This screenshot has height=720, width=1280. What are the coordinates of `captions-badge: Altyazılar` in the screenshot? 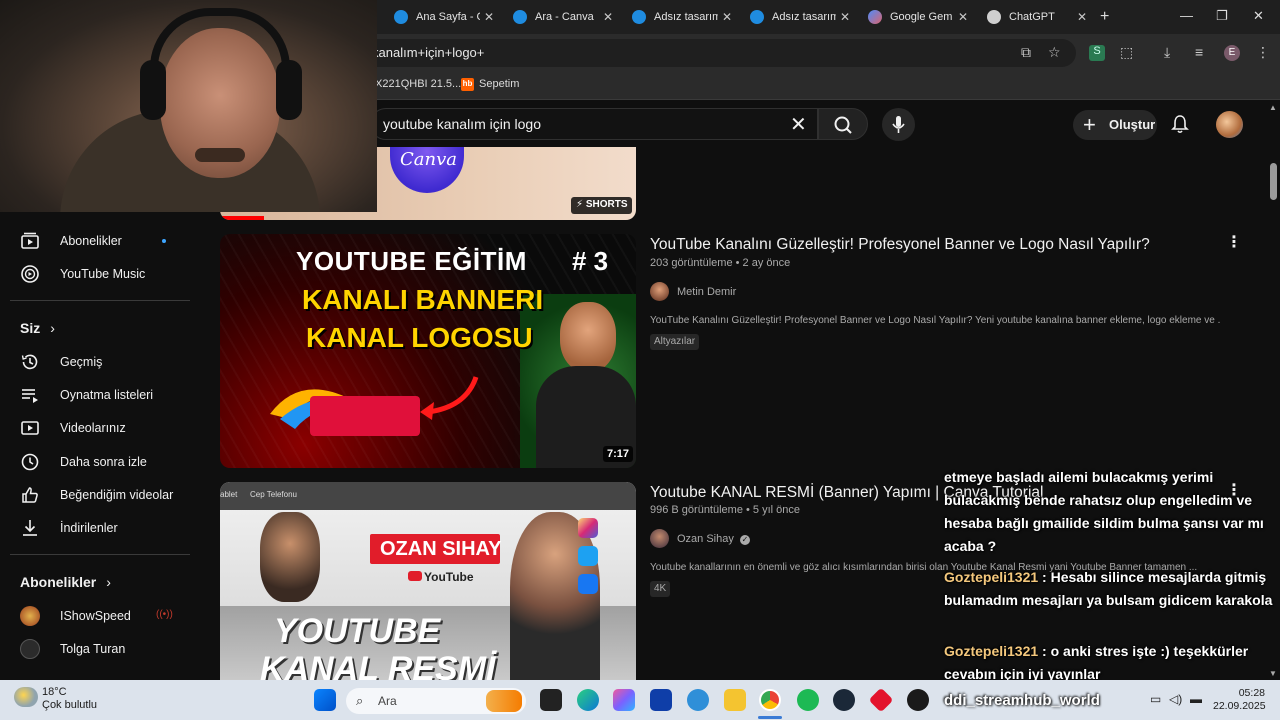 It's located at (675, 342).